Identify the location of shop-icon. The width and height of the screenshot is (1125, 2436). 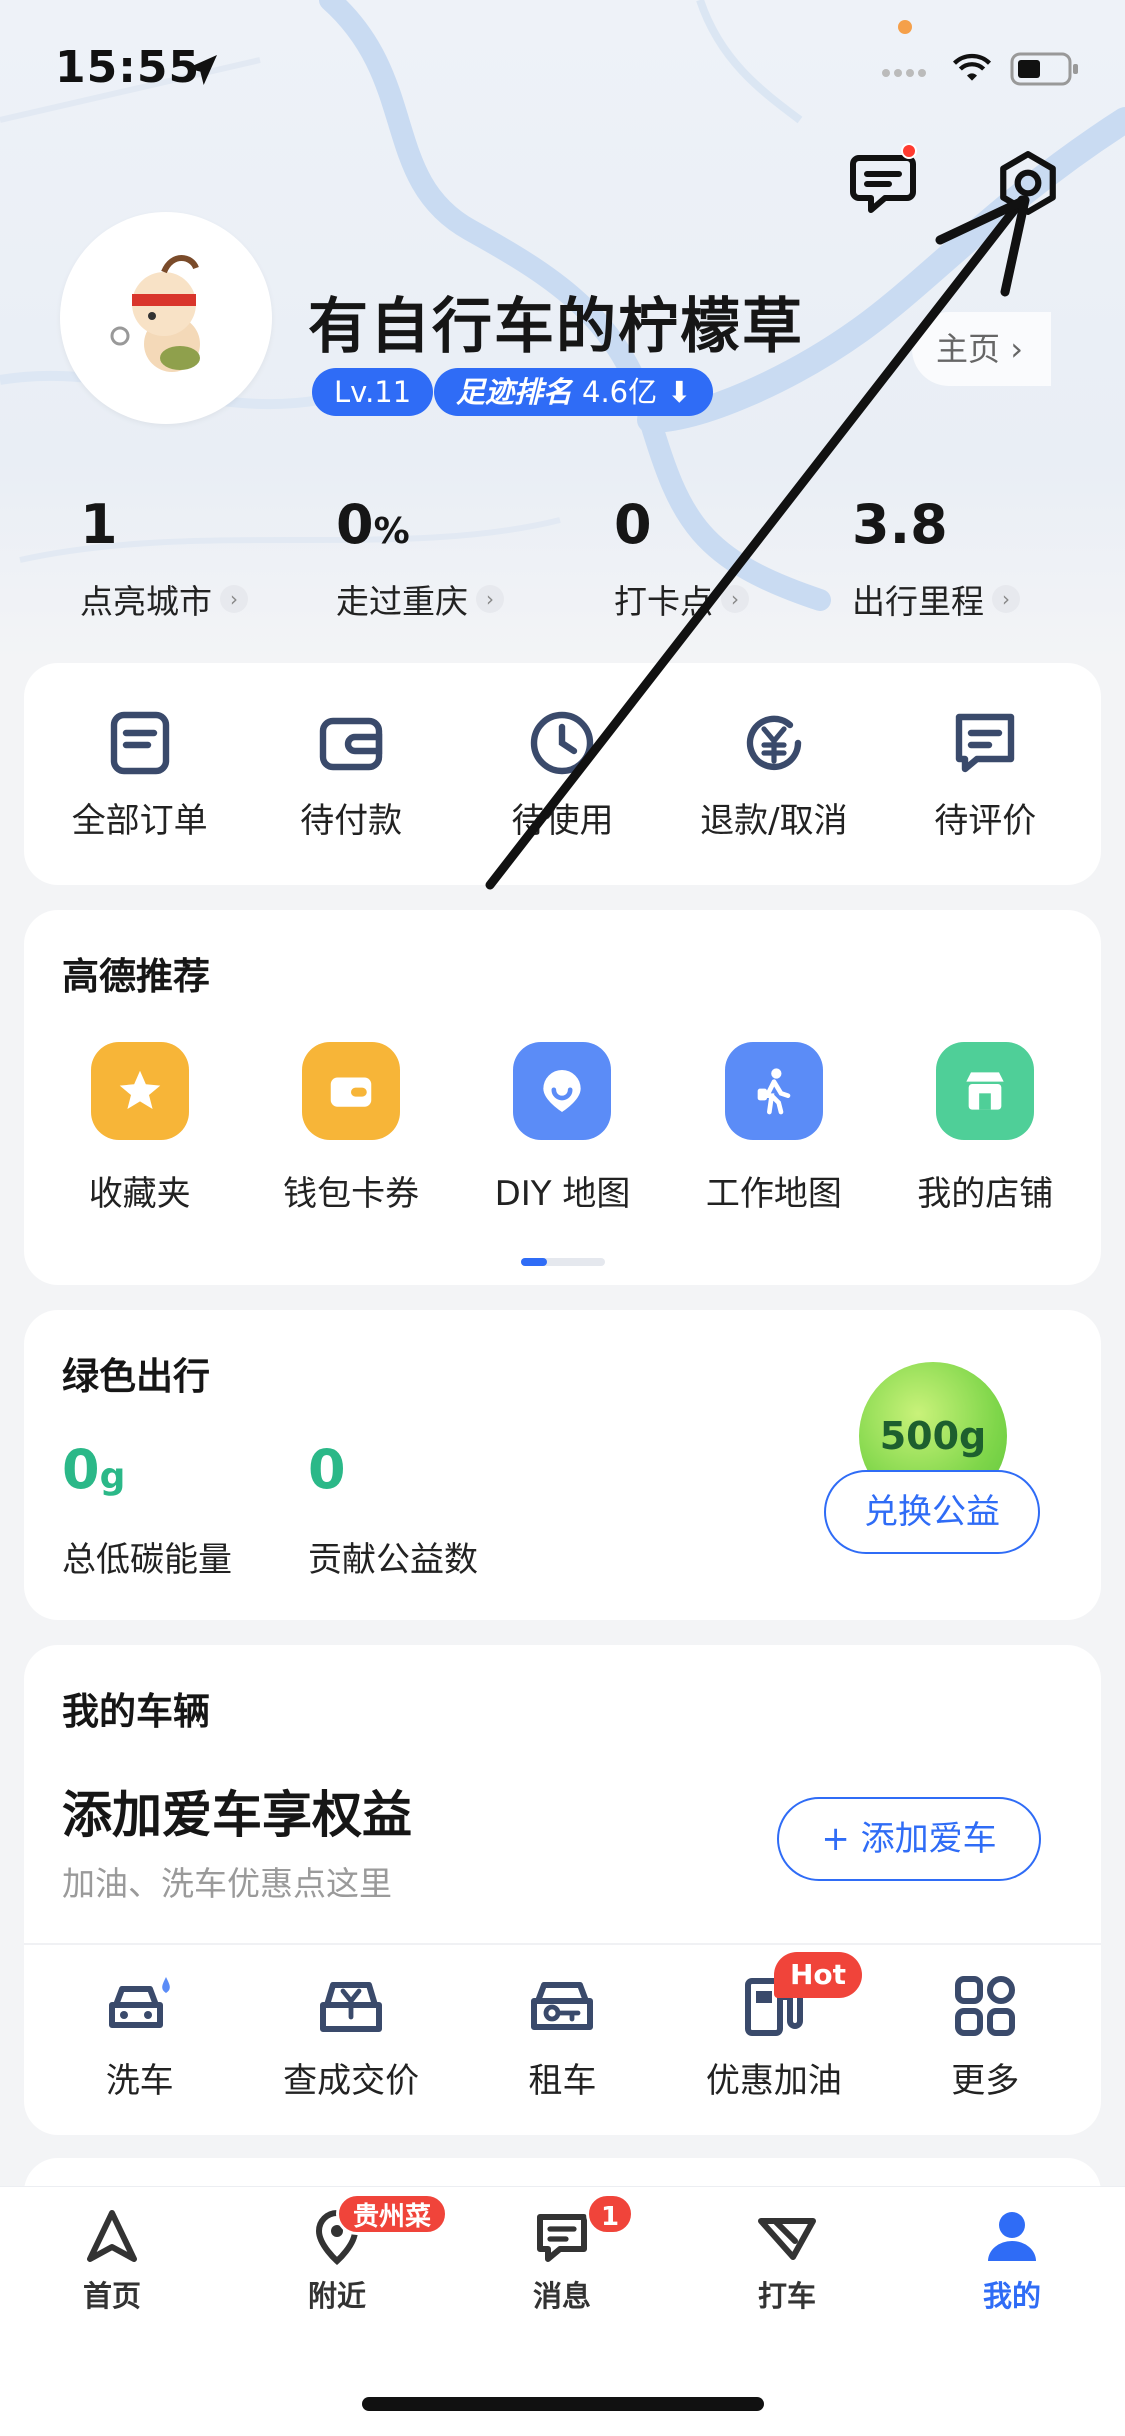
(985, 1091).